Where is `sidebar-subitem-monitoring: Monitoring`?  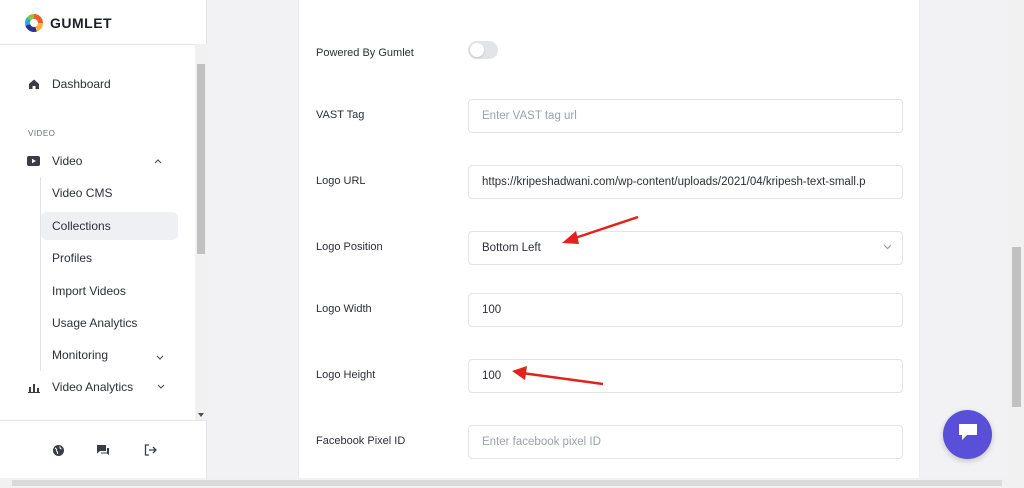
sidebar-subitem-monitoring: Monitoring is located at coordinates (109, 355).